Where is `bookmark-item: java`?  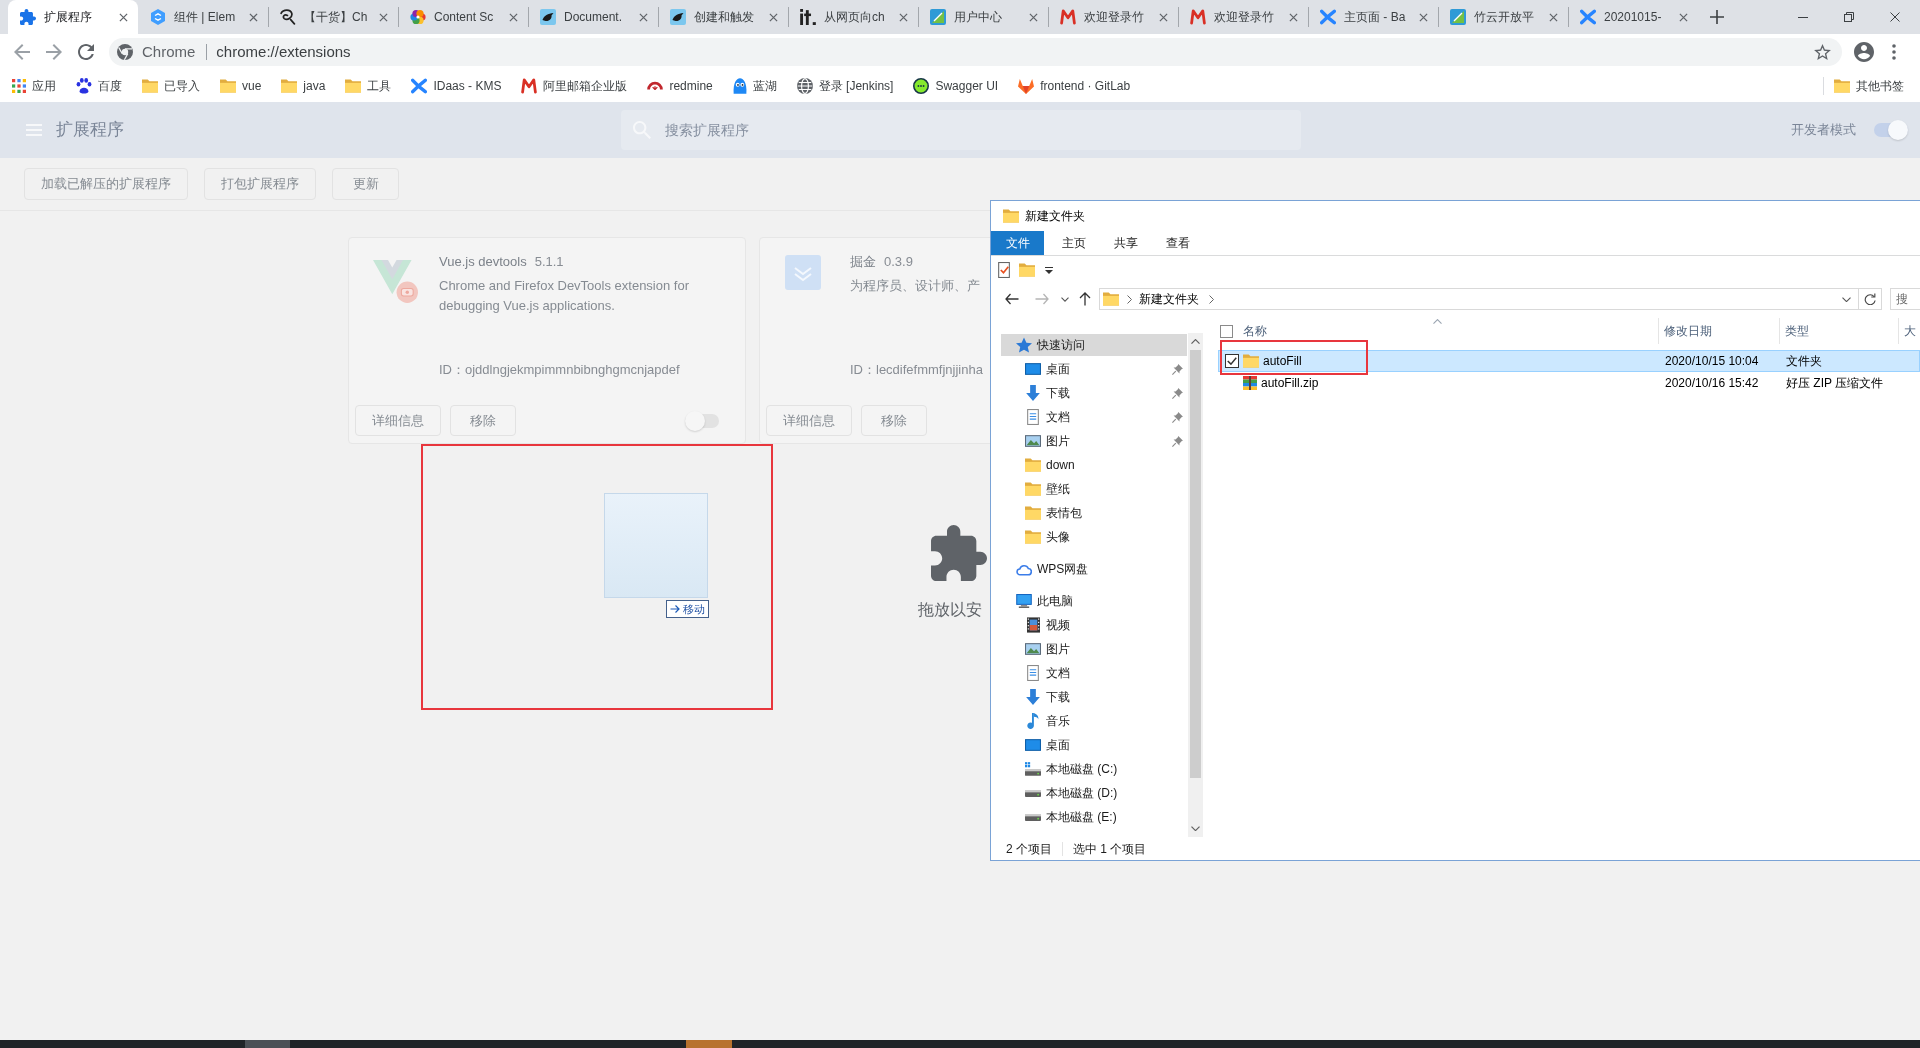
bookmark-item: java is located at coordinates (303, 86).